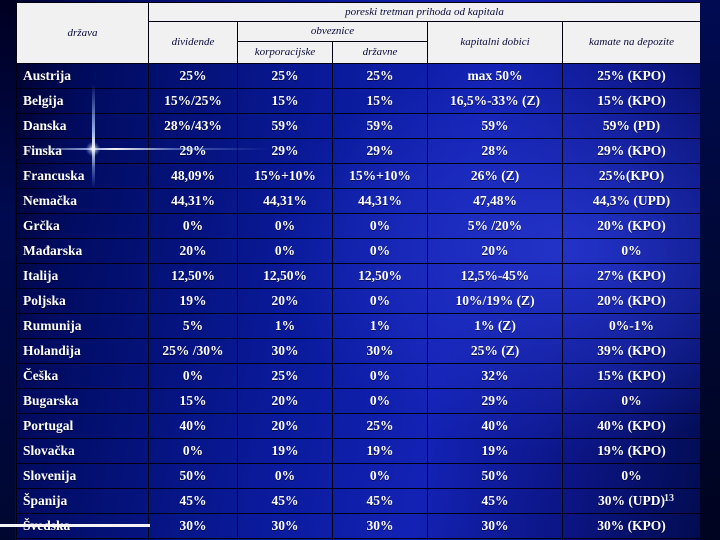 The height and width of the screenshot is (540, 720). I want to click on cell-capital-gains: 28%, so click(495, 151).